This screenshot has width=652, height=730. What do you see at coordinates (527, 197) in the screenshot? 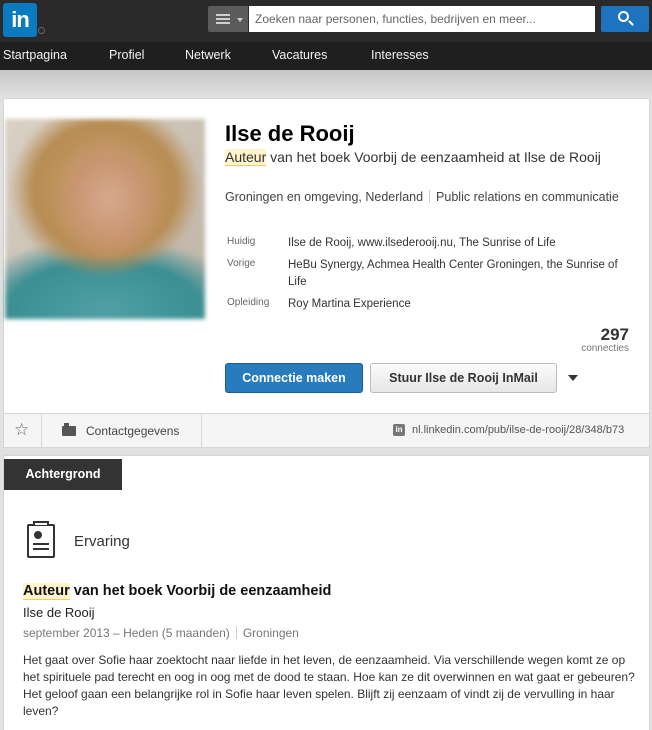
I see `profile-industry: Public relations en communicatie` at bounding box center [527, 197].